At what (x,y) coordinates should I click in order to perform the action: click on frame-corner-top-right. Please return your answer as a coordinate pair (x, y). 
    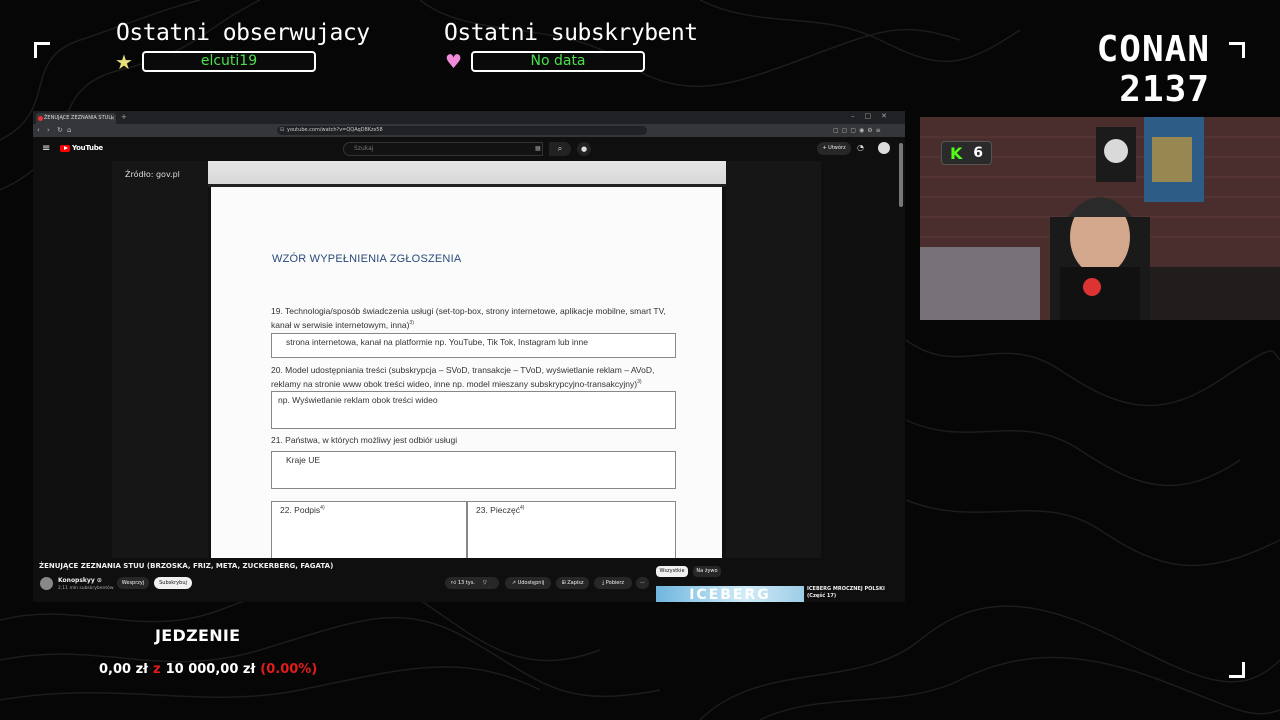
    Looking at the image, I should click on (1237, 50).